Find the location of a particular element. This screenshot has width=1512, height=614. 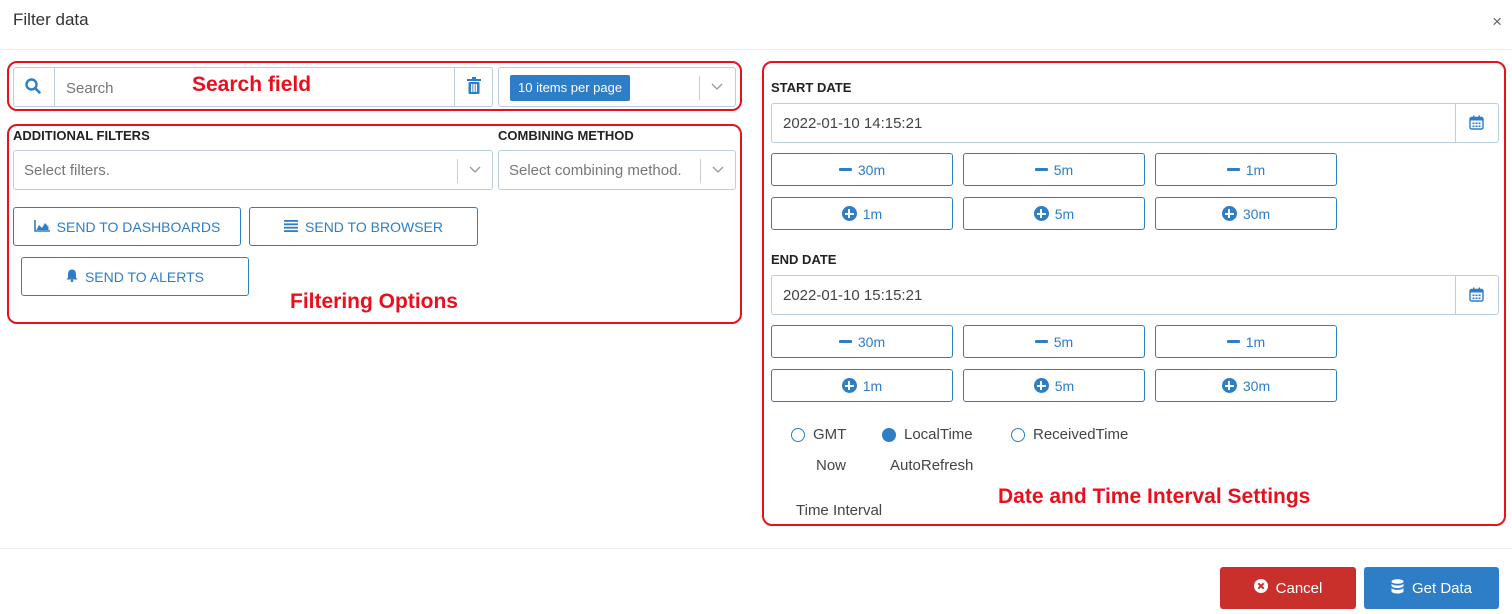

datetime-annotation: Date and Time Interval Settings is located at coordinates (1154, 496).